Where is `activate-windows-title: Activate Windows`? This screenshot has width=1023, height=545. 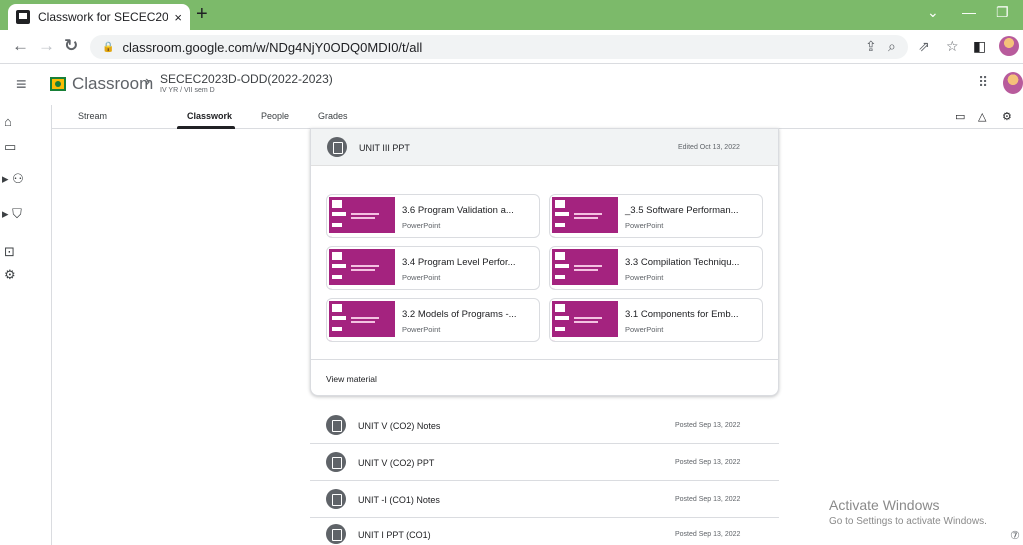 activate-windows-title: Activate Windows is located at coordinates (884, 505).